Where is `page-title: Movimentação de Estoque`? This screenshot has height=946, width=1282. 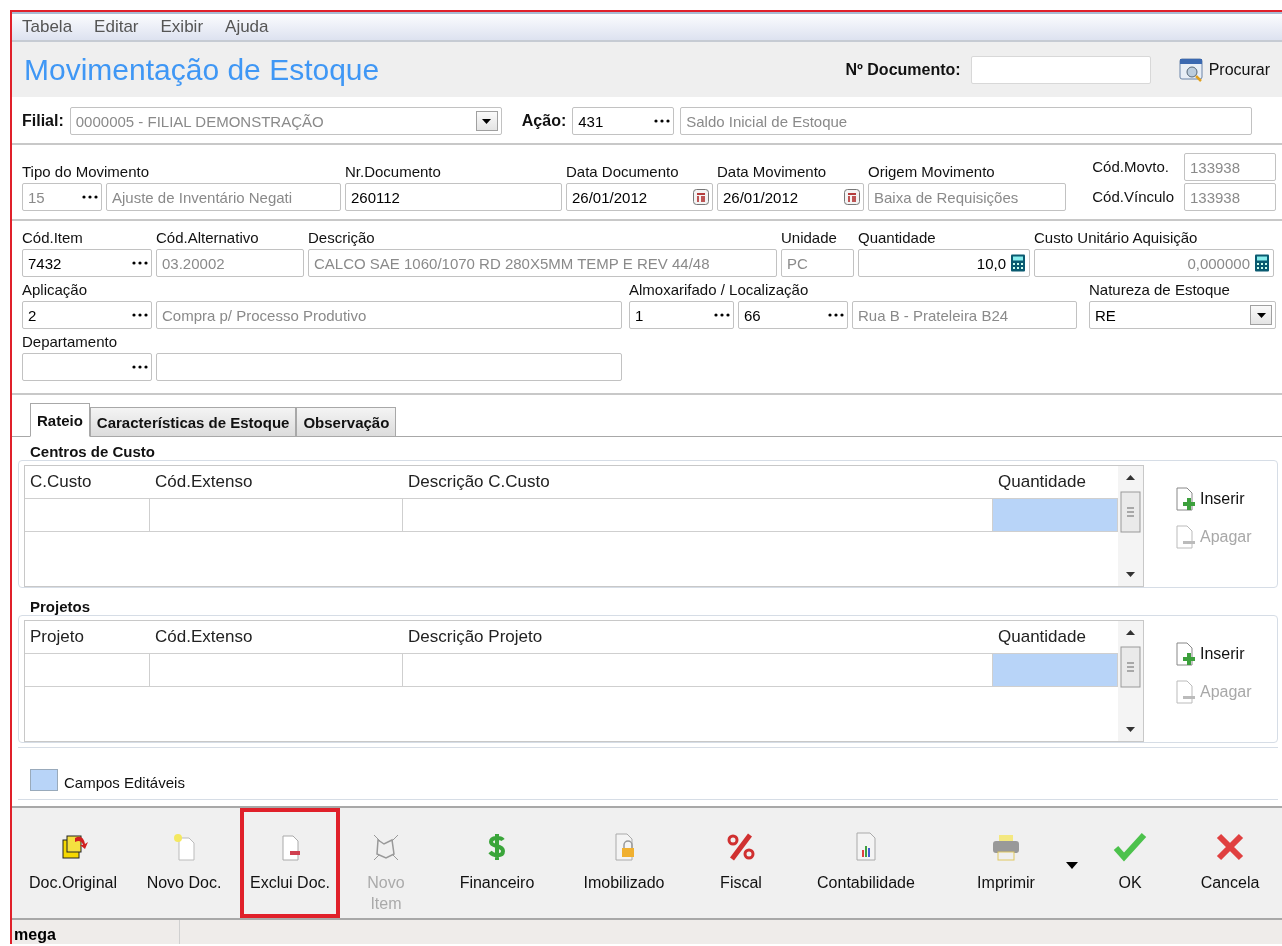
page-title: Movimentação de Estoque is located at coordinates (202, 69).